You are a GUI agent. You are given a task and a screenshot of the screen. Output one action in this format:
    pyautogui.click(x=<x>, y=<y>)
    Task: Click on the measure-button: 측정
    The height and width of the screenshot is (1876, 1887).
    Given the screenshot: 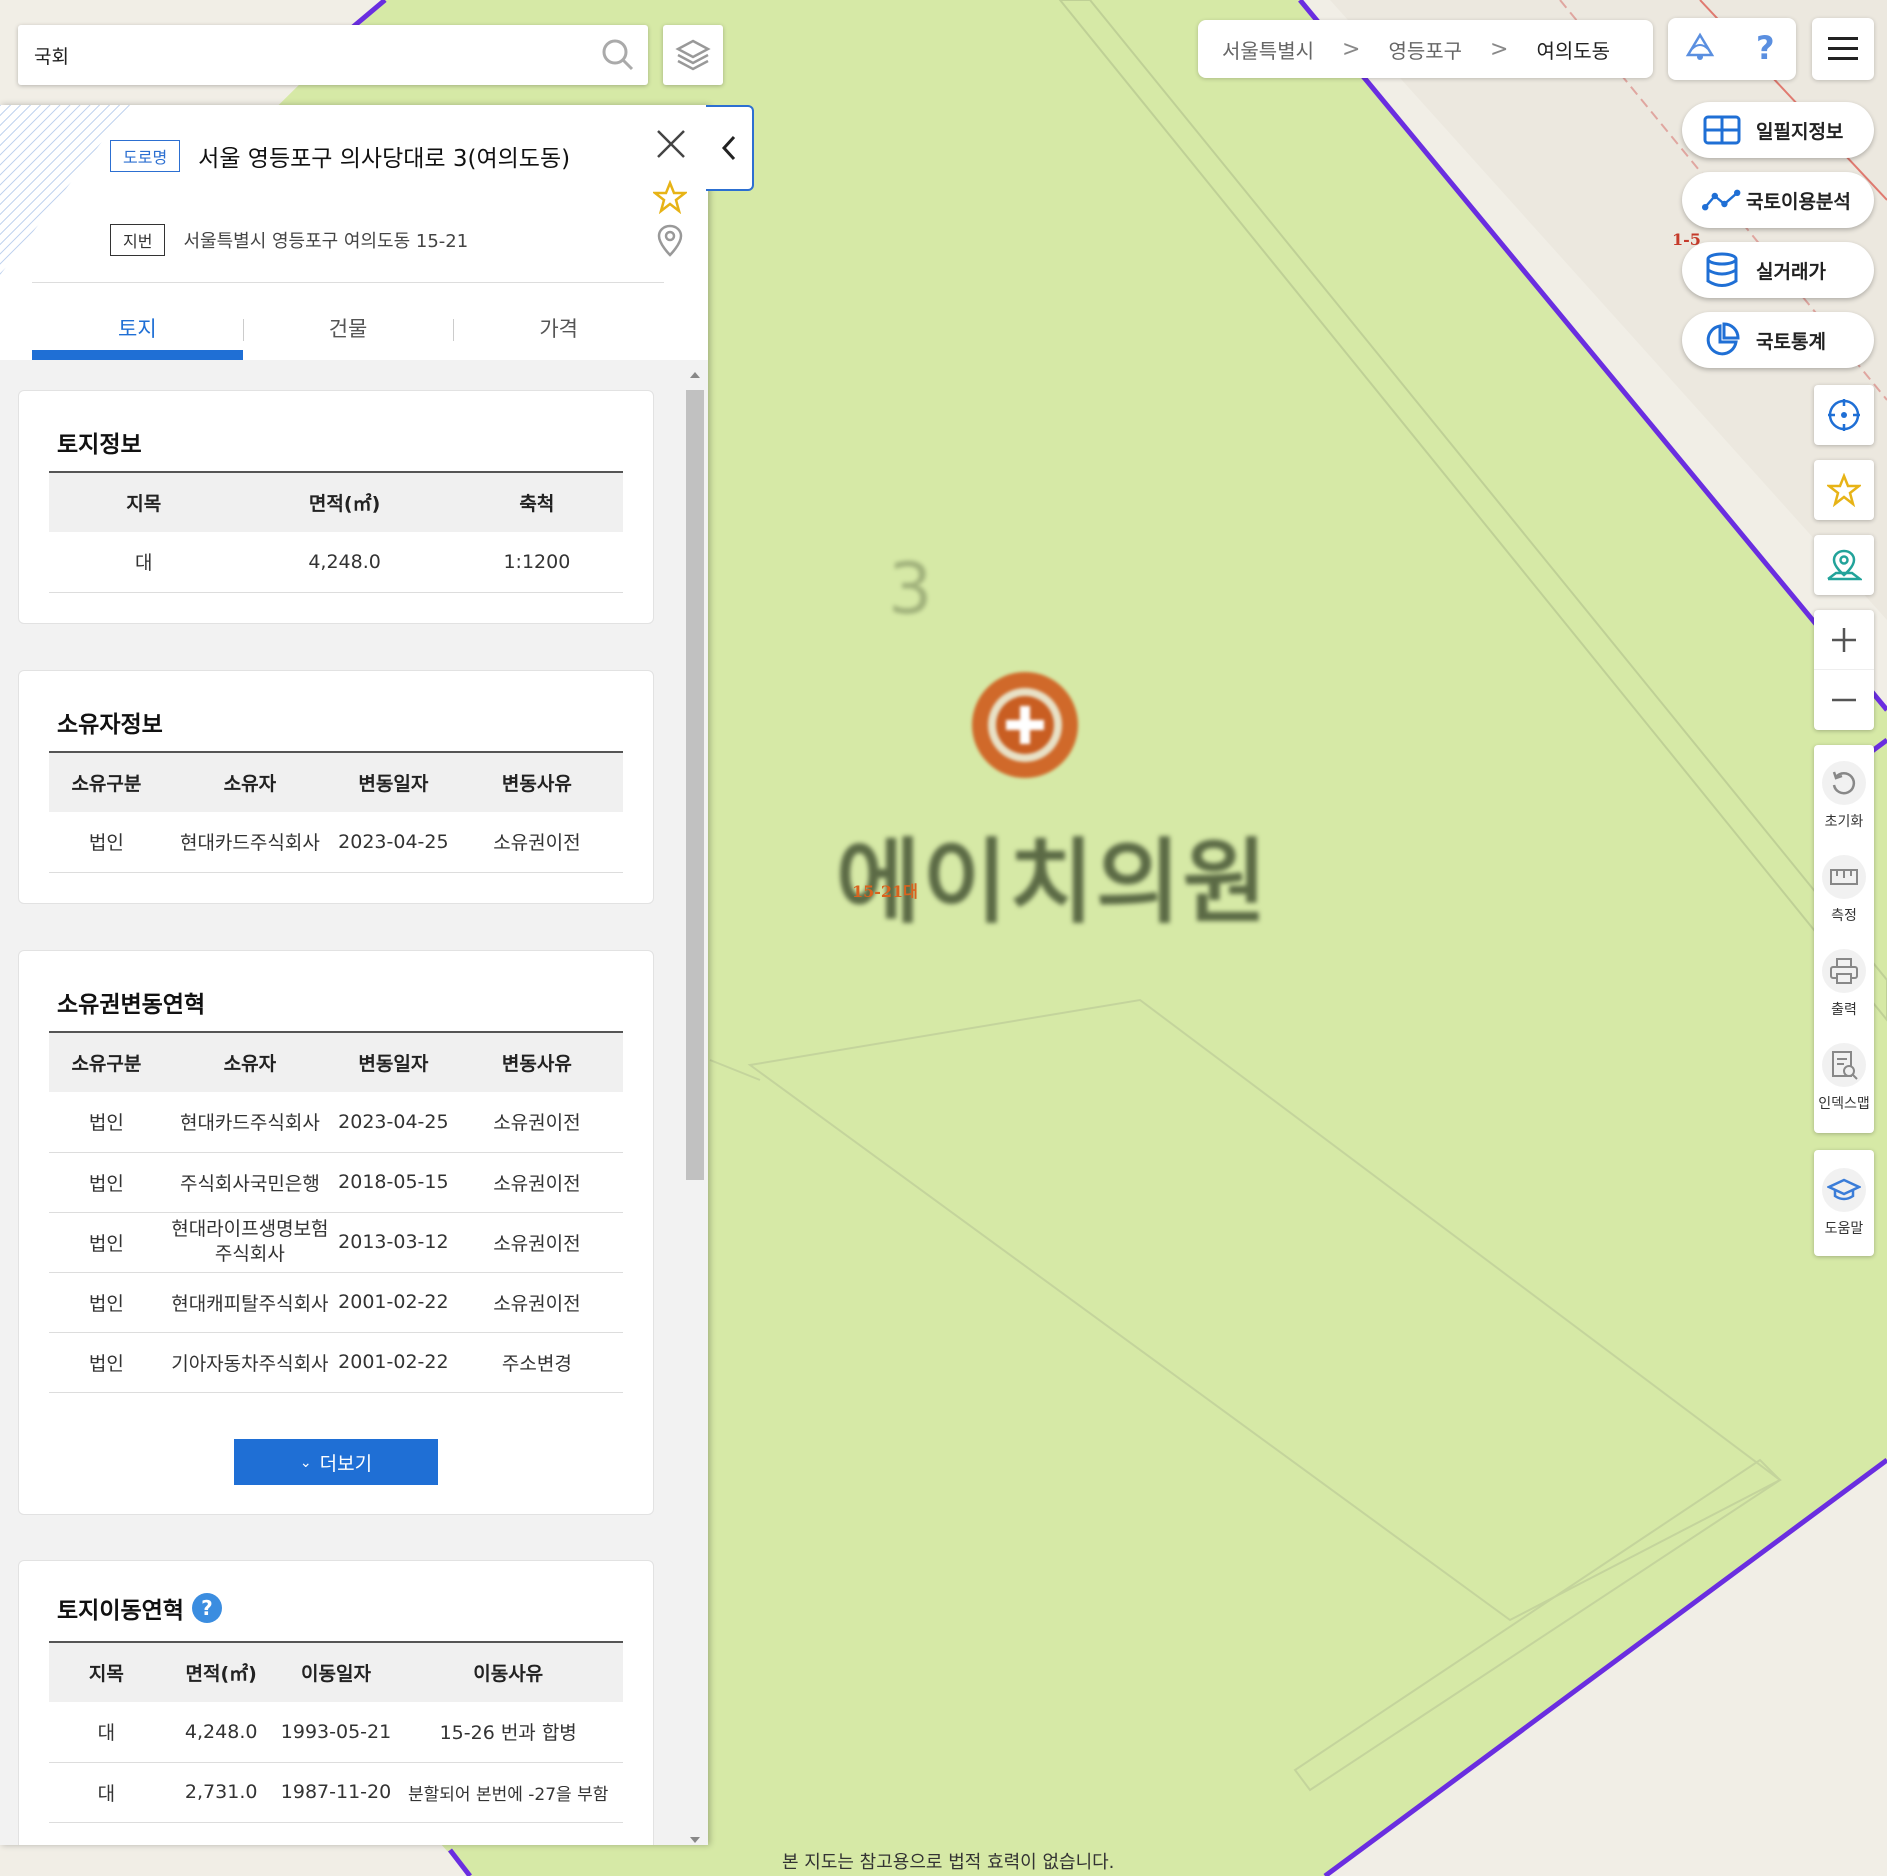 What is the action you would take?
    pyautogui.click(x=1844, y=890)
    